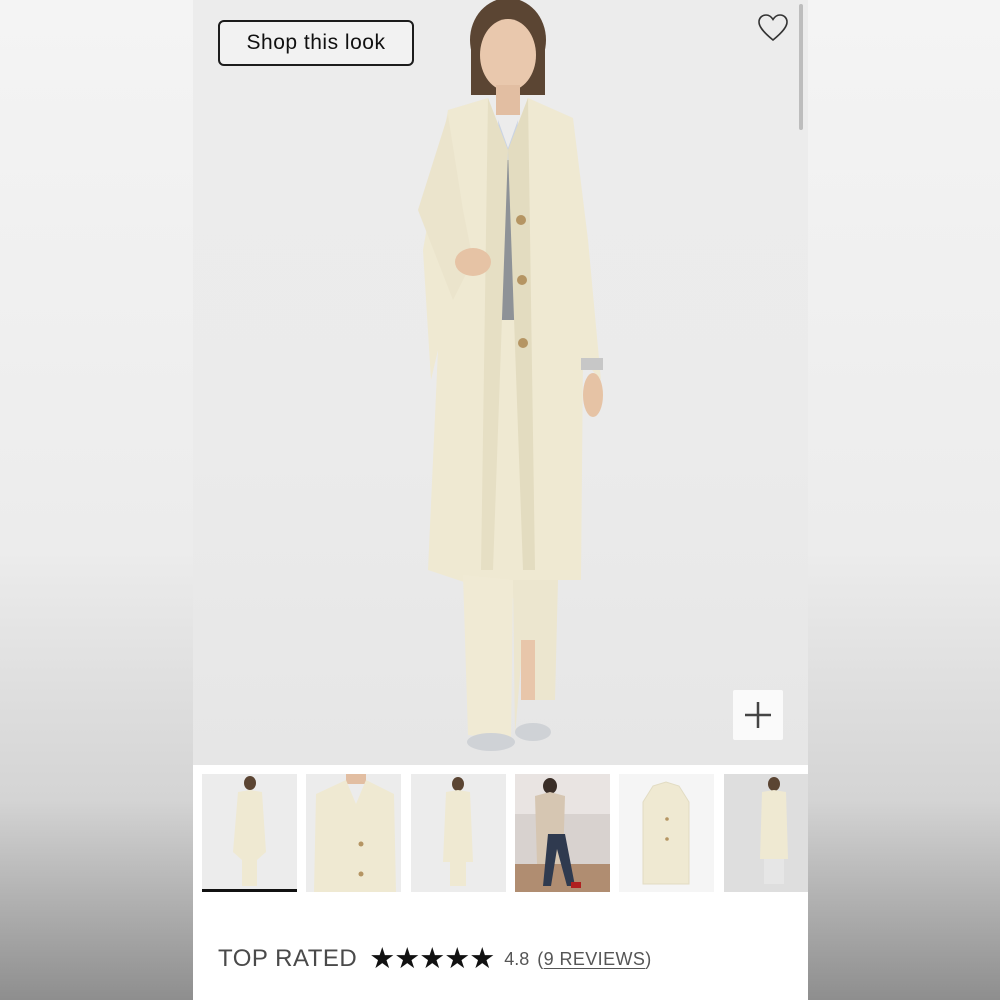  I want to click on rating-row: TOP RATED ★ ★ ★ ★ ★ 4.8 (9 REVIEWS), so click(435, 959).